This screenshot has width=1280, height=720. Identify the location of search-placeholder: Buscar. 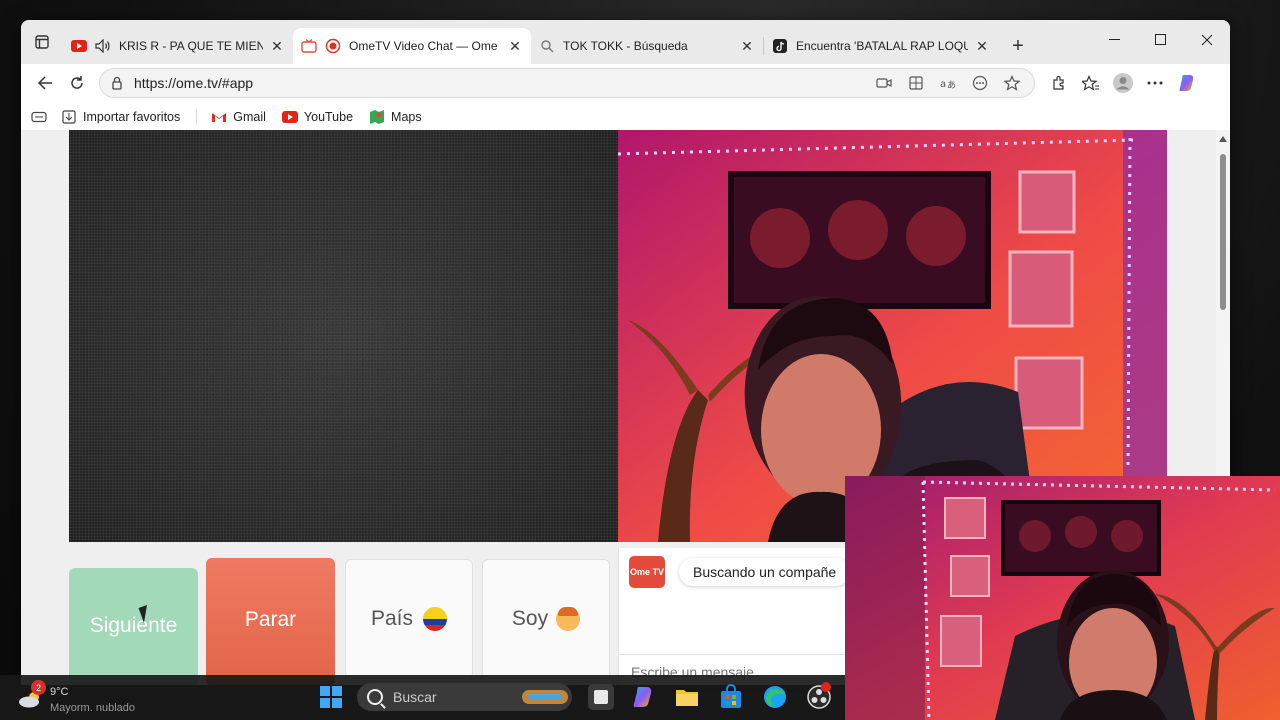
(415, 697).